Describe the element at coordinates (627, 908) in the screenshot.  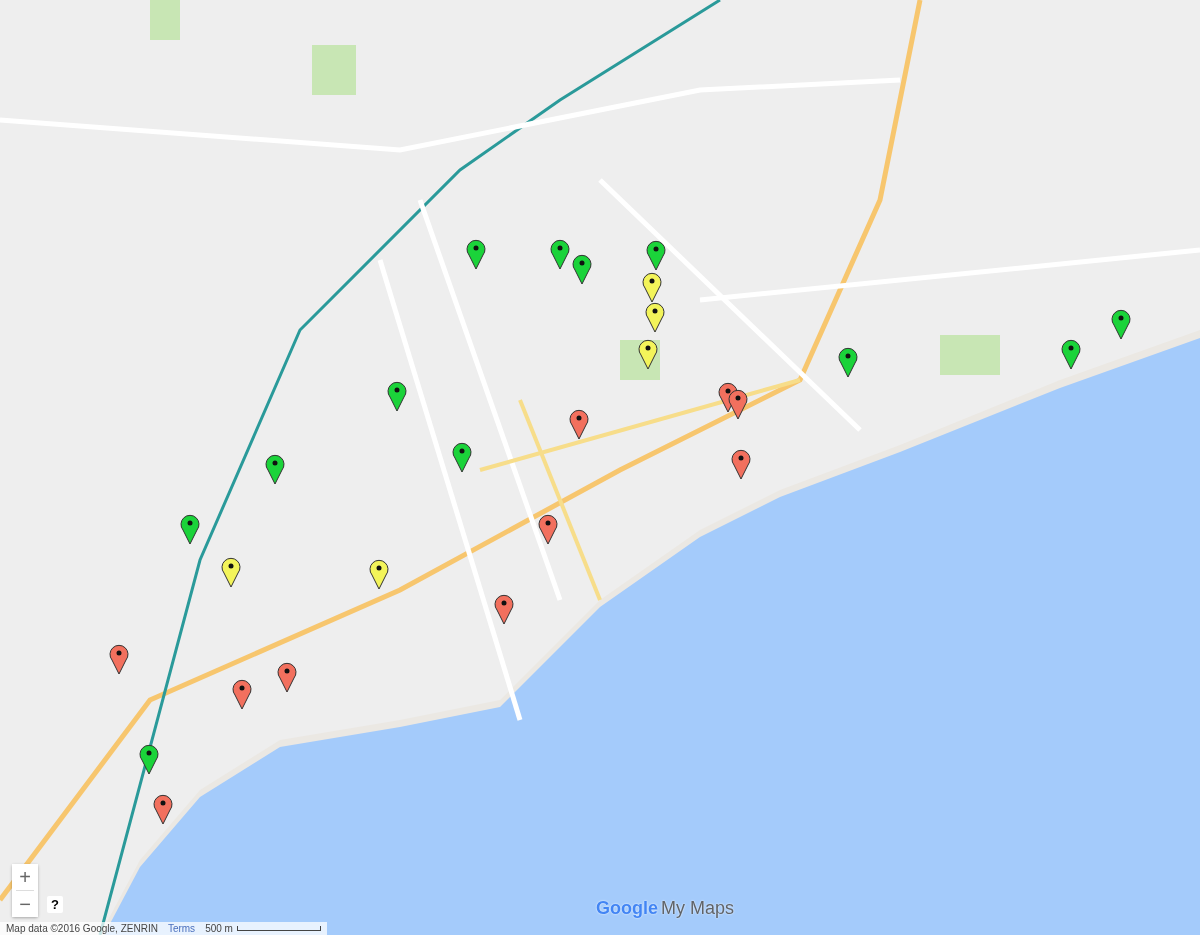
I see `logo-brand: Google` at that location.